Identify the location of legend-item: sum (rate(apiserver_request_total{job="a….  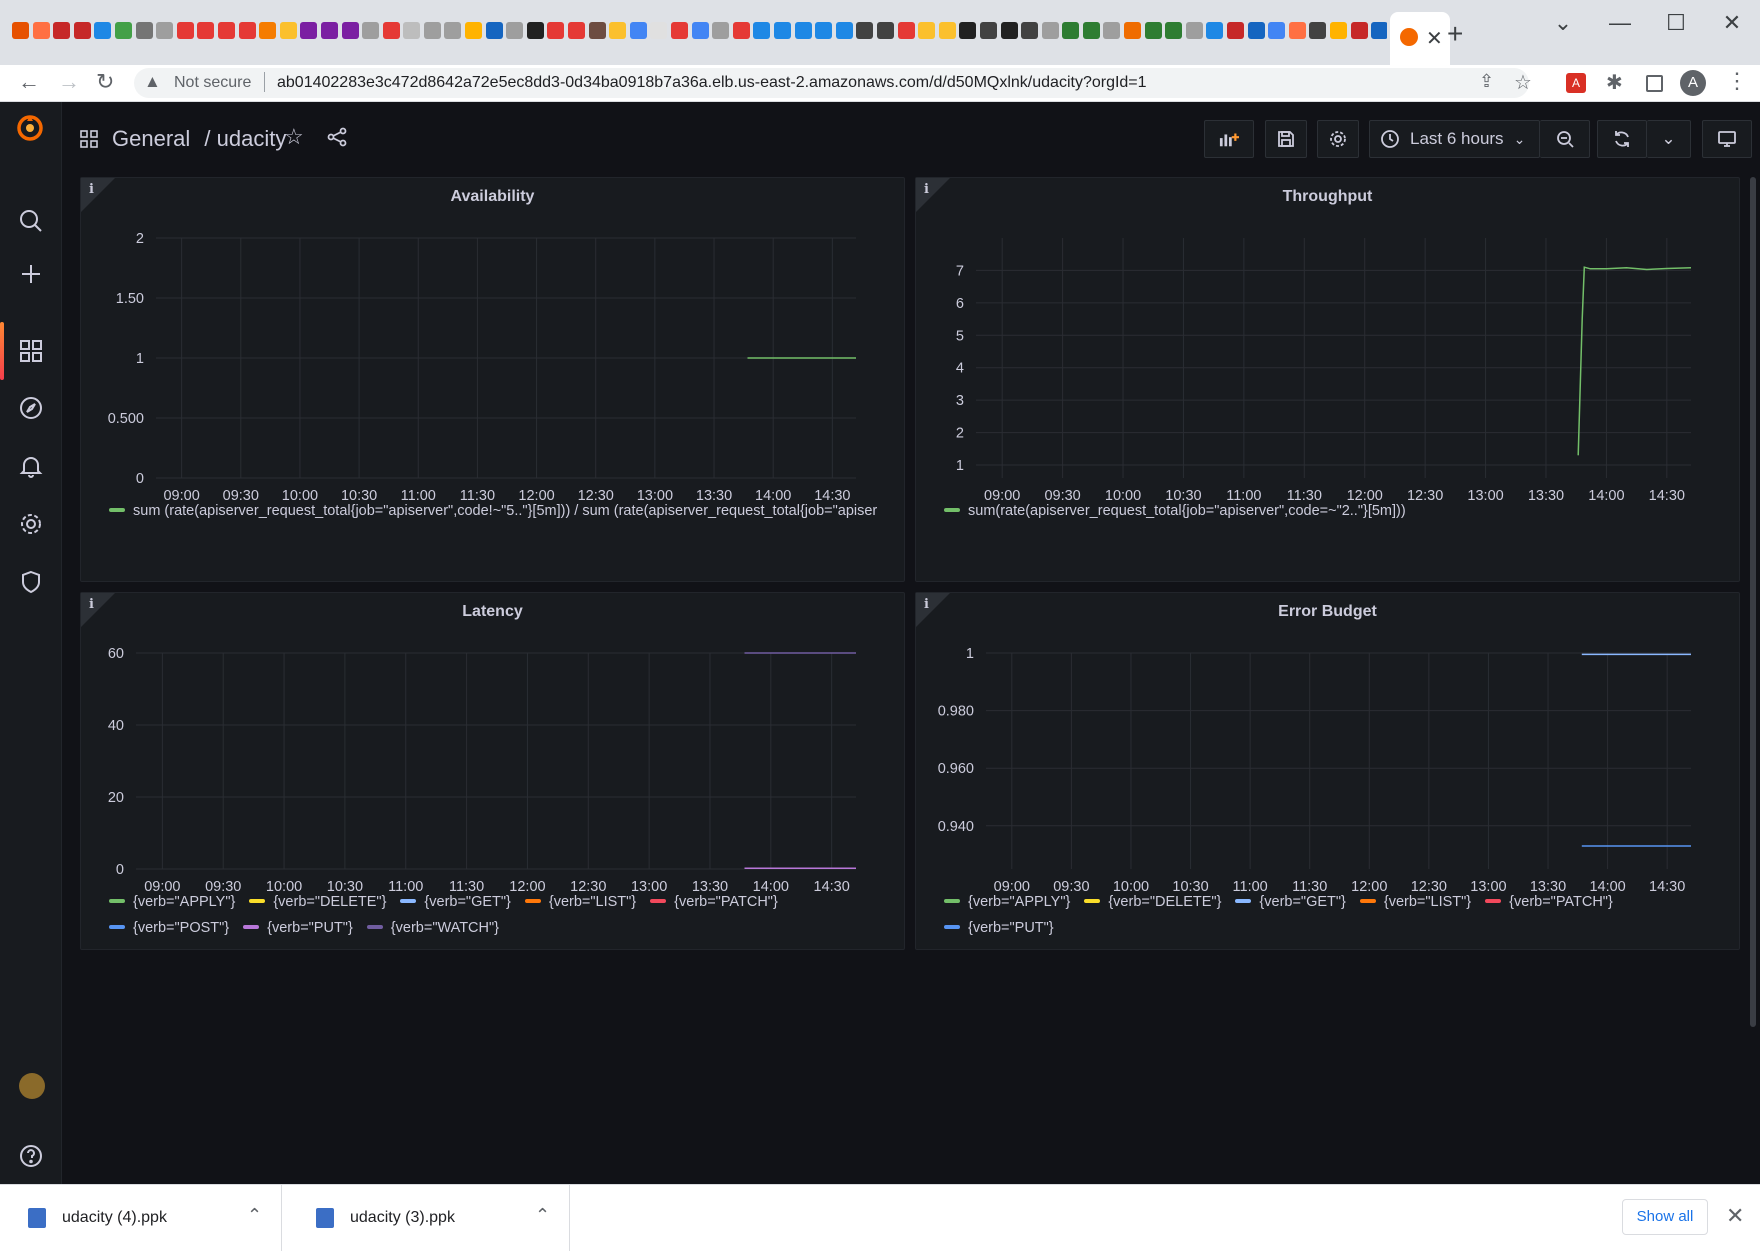
(493, 511).